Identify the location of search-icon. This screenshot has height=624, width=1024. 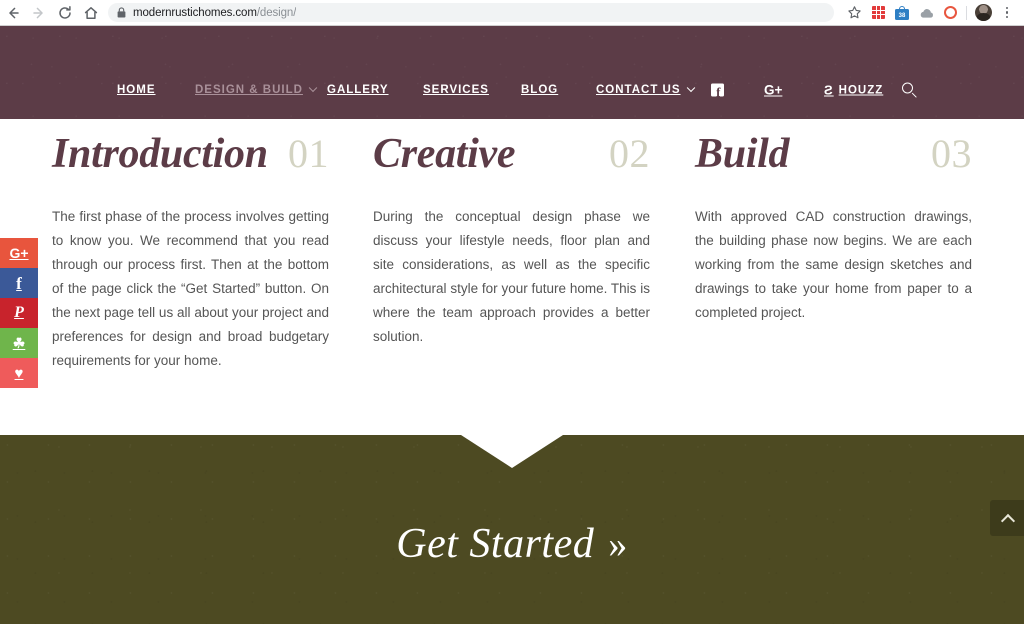
(909, 90).